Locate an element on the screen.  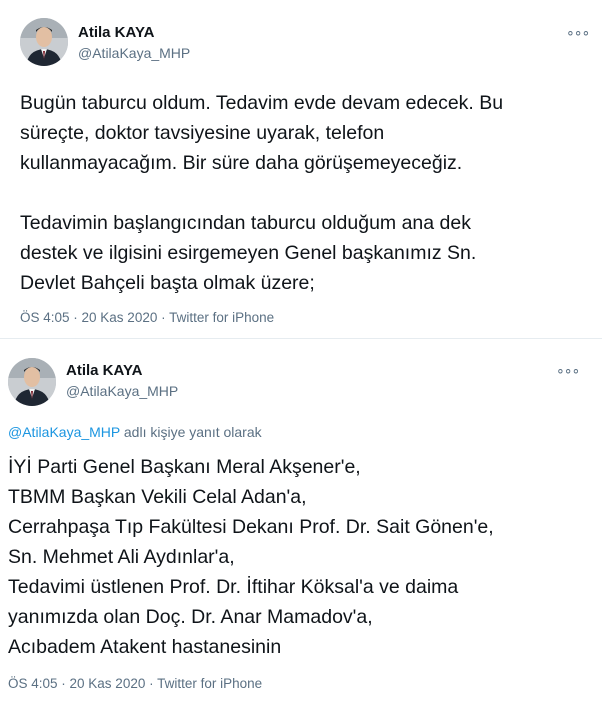
reply-context: @AtilaKaya_MHP adlı kişiye yanıt olarak is located at coordinates (135, 432).